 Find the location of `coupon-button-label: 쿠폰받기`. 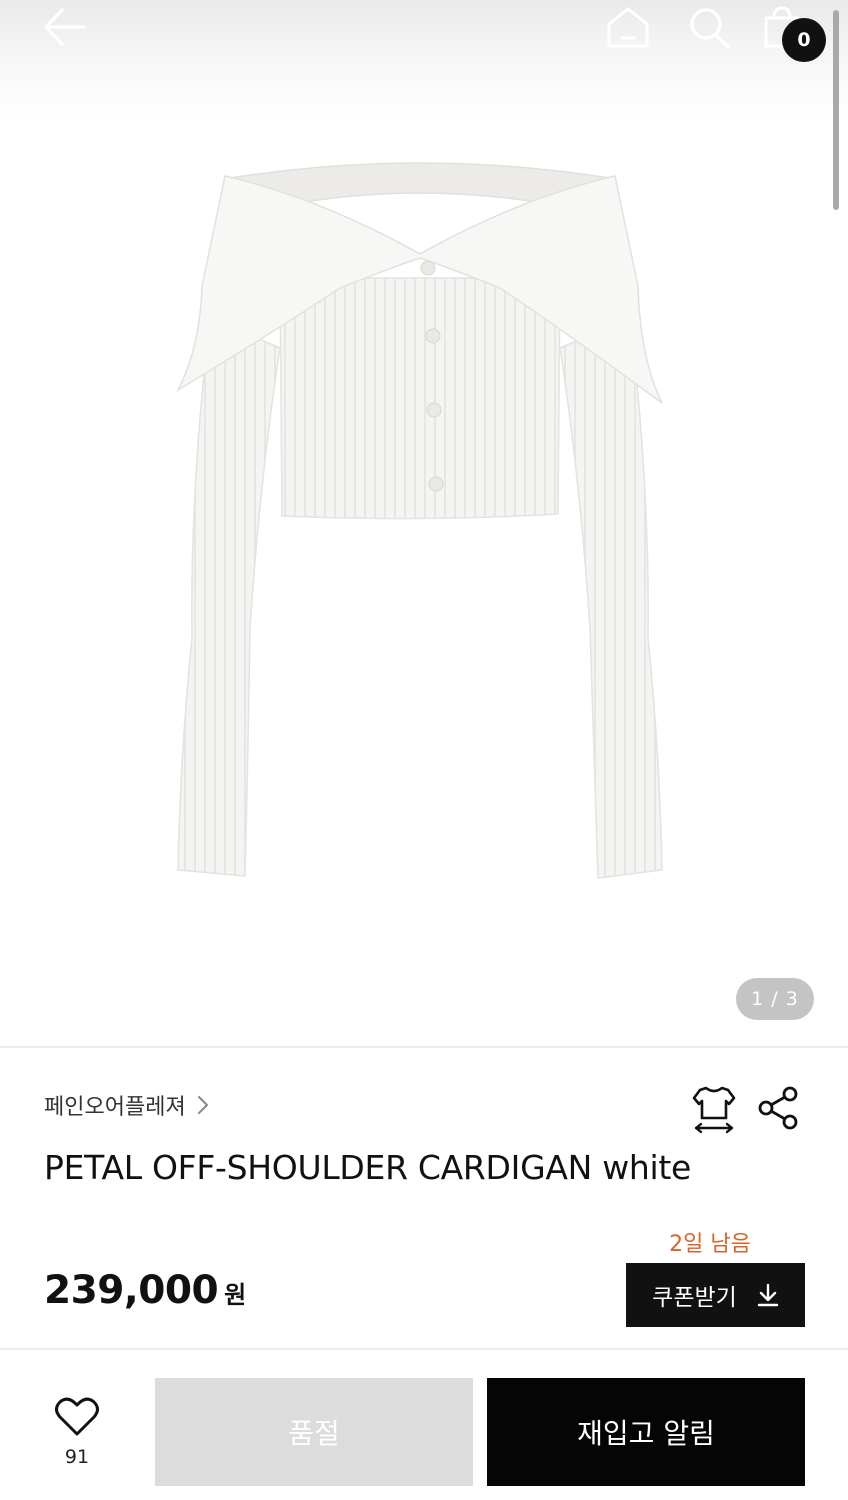

coupon-button-label: 쿠폰받기 is located at coordinates (694, 1298).